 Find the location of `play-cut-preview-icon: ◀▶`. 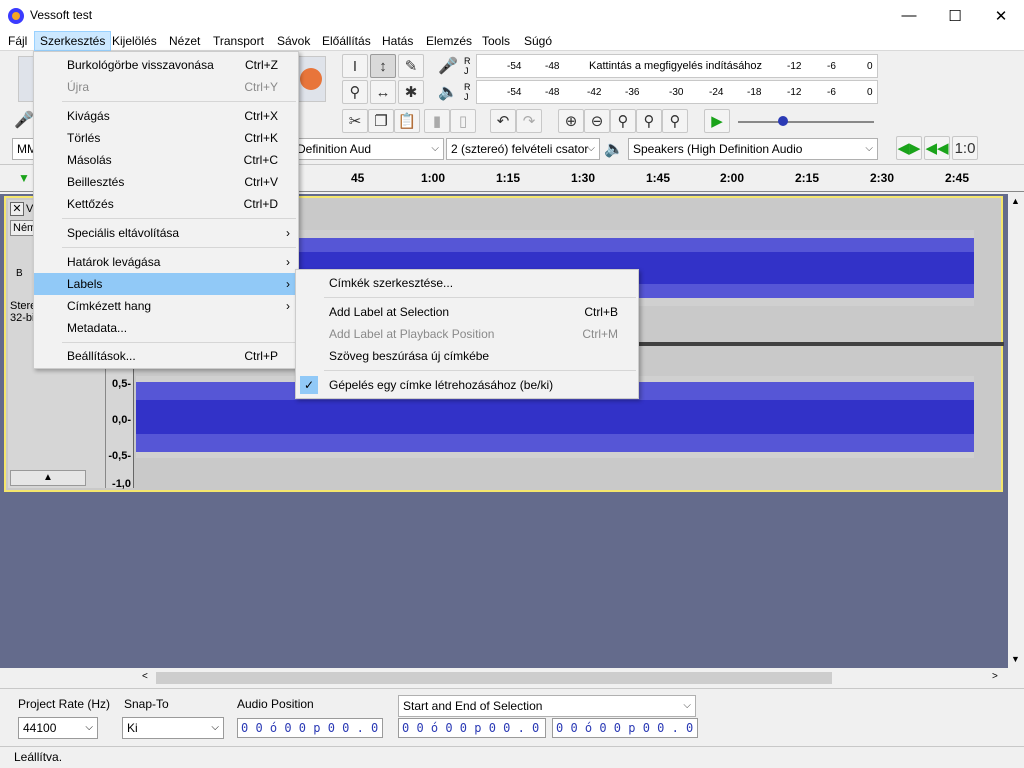

play-cut-preview-icon: ◀▶ is located at coordinates (909, 148).